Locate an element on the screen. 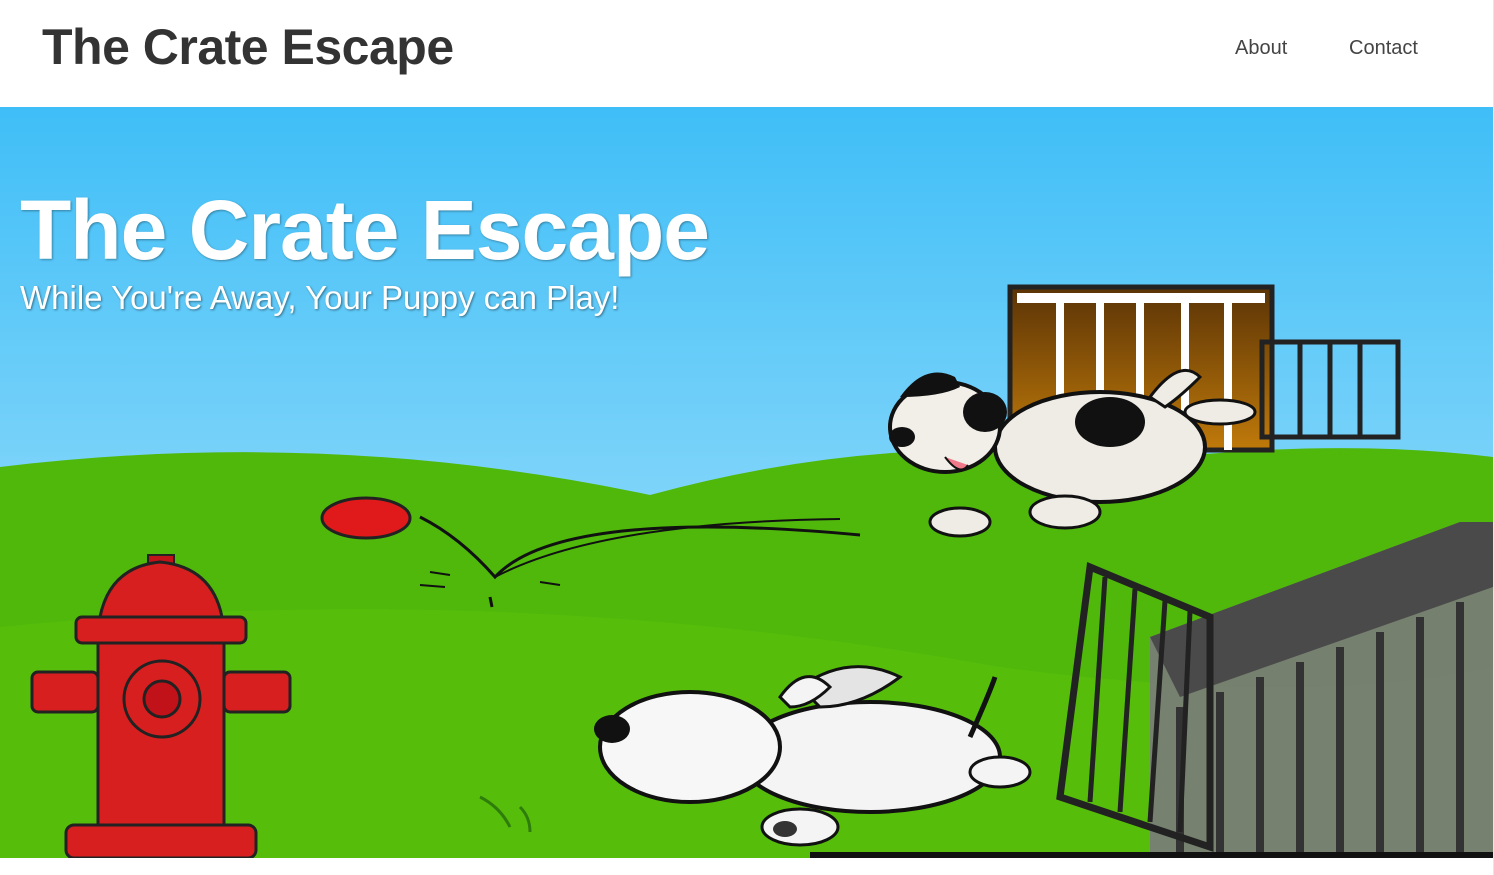 This screenshot has height=875, width=1494. hero-subtitle: While You're Away, Your Puppy can Play! is located at coordinates (320, 297).